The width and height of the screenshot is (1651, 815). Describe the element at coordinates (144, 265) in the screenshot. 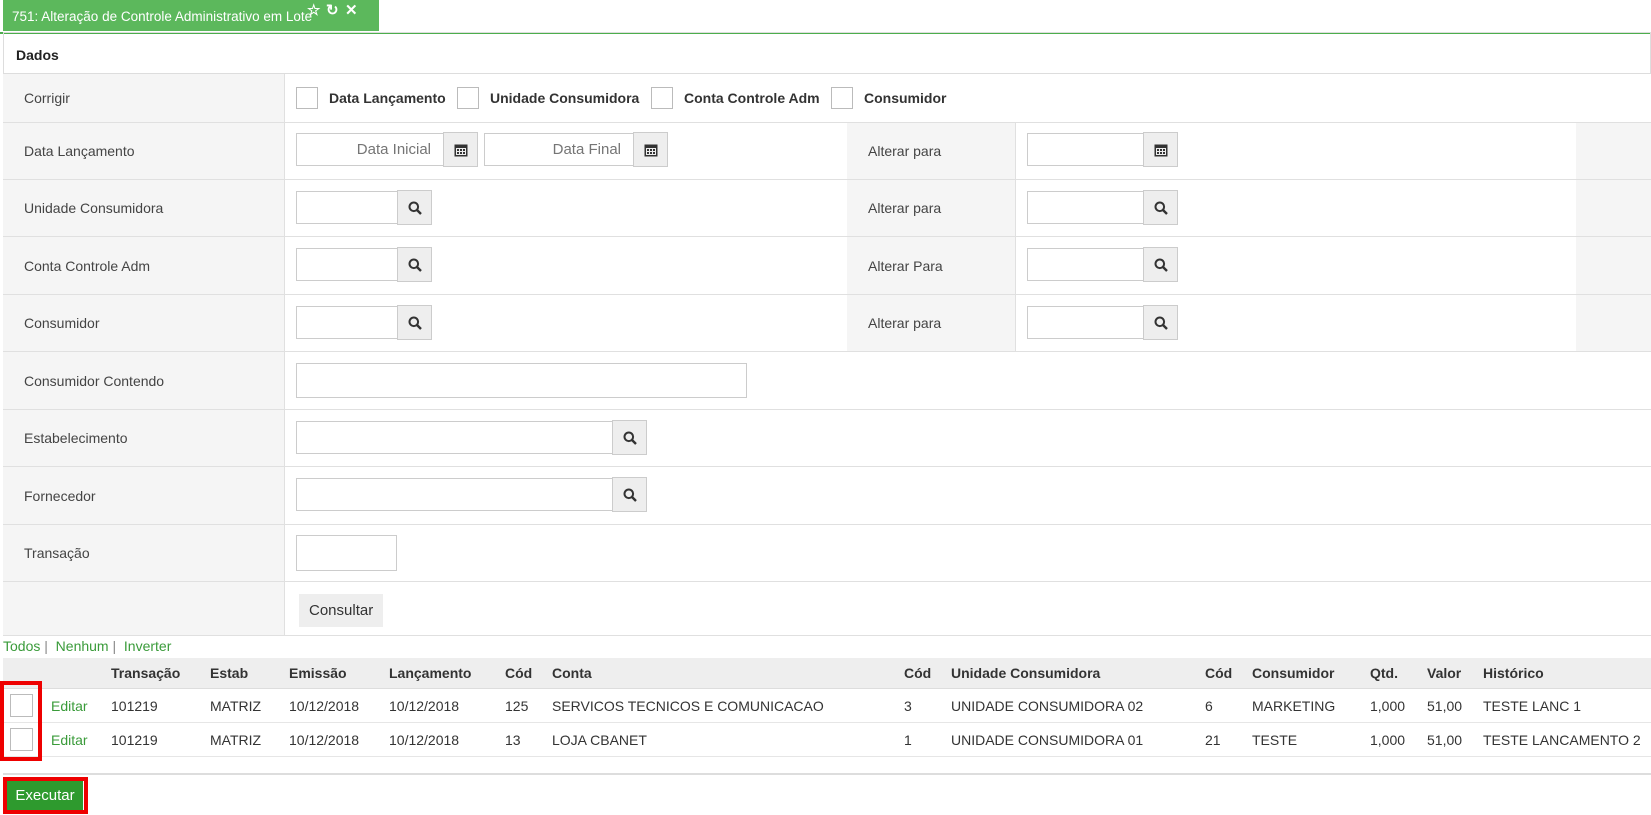

I see `label-conta-controle: Conta Controle Adm` at that location.